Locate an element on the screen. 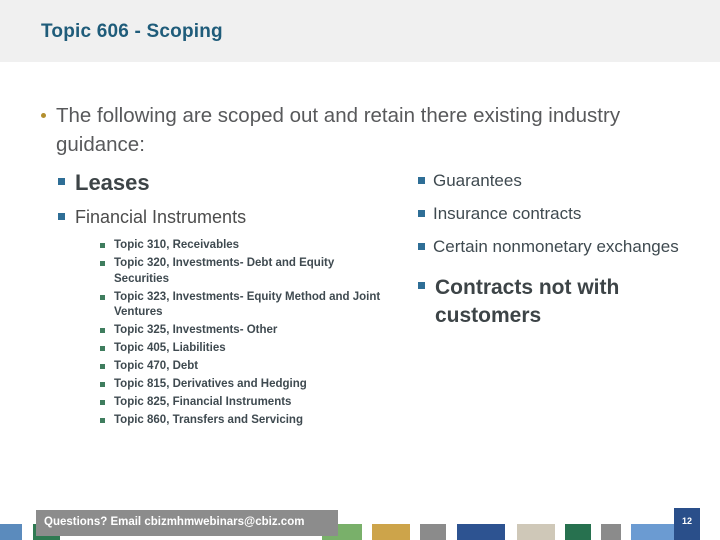 The image size is (720, 540). list-item: Topic 470, Debt is located at coordinates (244, 367).